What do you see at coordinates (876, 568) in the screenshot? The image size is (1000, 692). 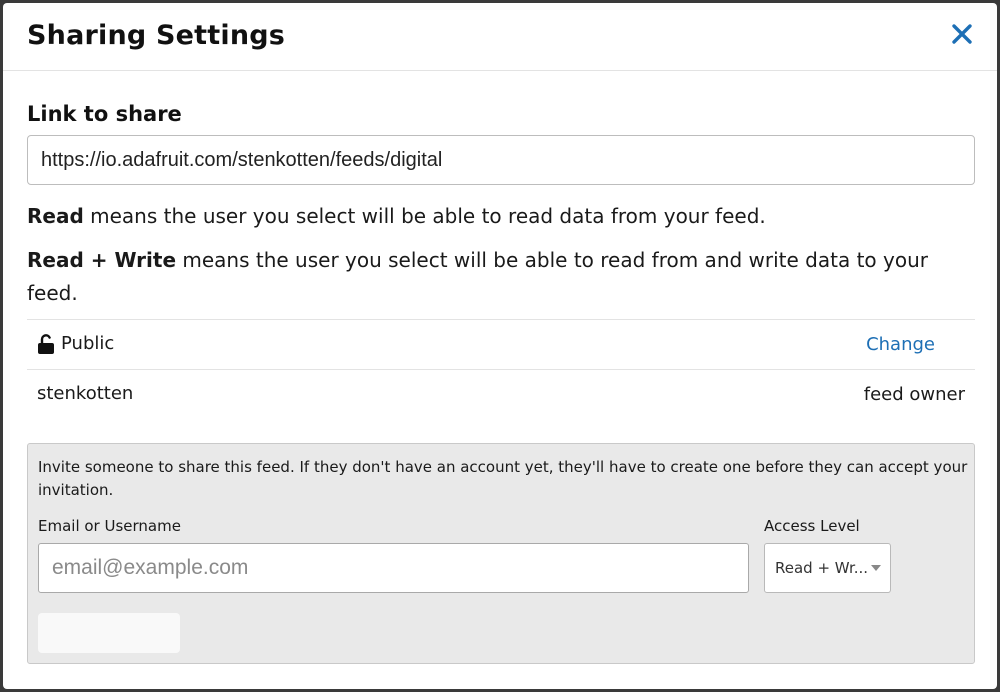 I see `chevron-down-icon` at bounding box center [876, 568].